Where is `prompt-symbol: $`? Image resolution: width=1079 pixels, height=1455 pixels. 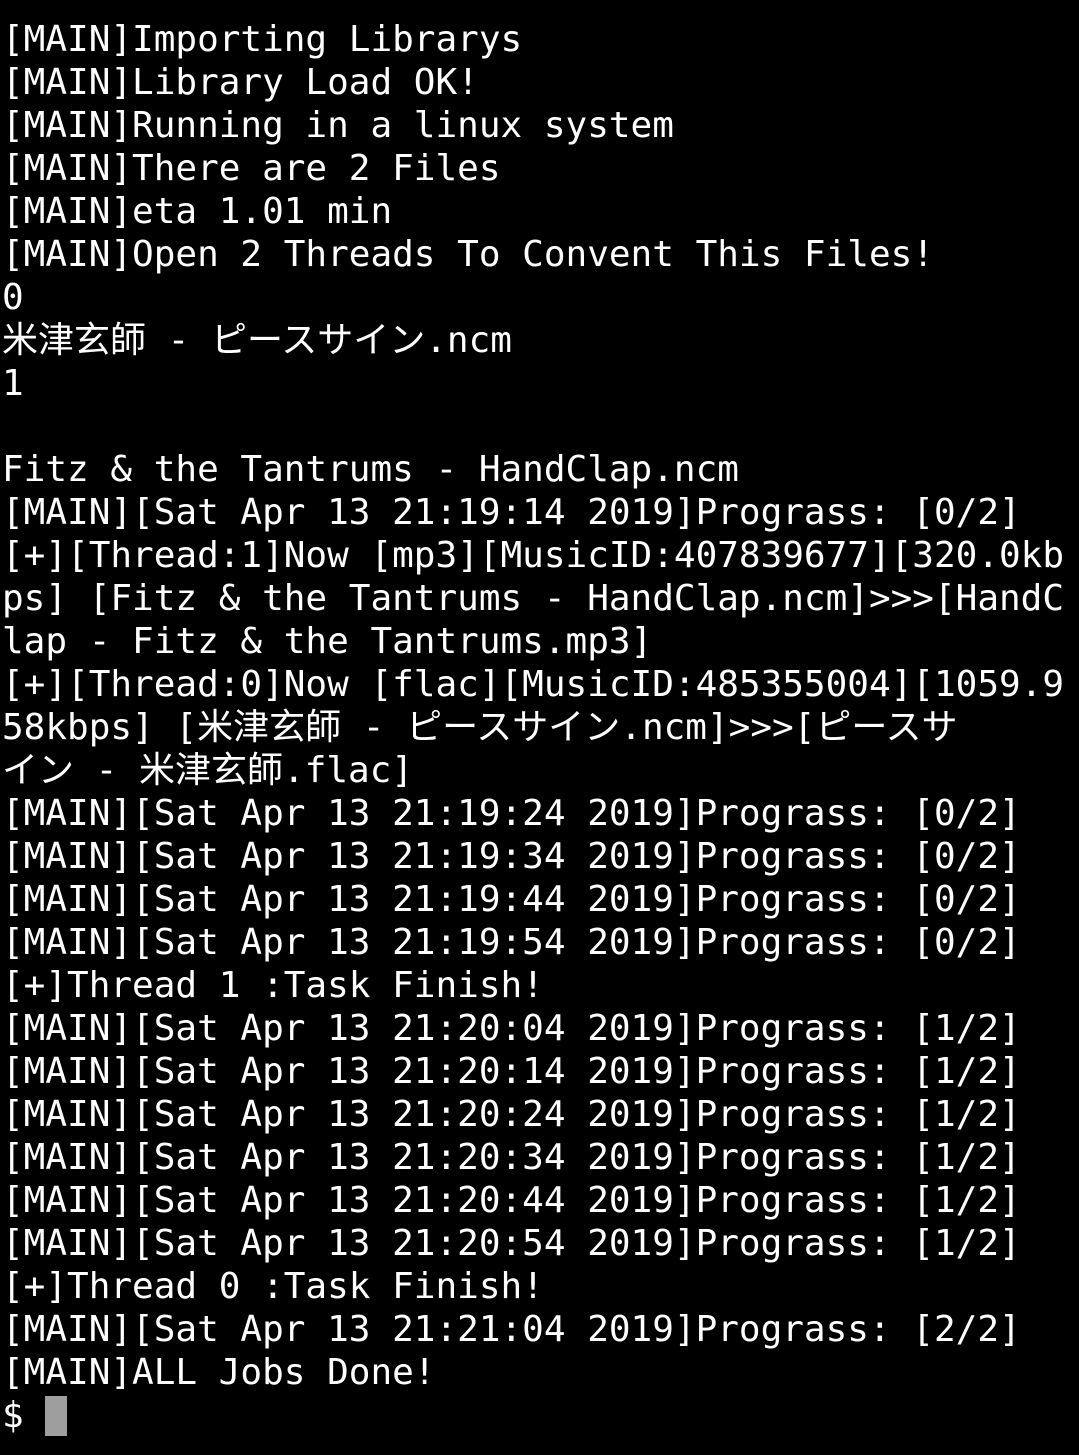
prompt-symbol: $ is located at coordinates (24, 1415).